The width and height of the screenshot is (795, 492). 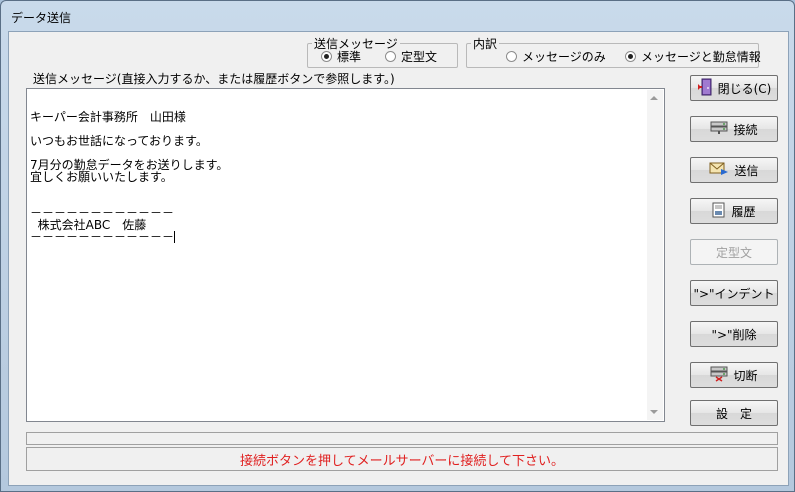 I want to click on detail-legend: 内訳, so click(x=485, y=44).